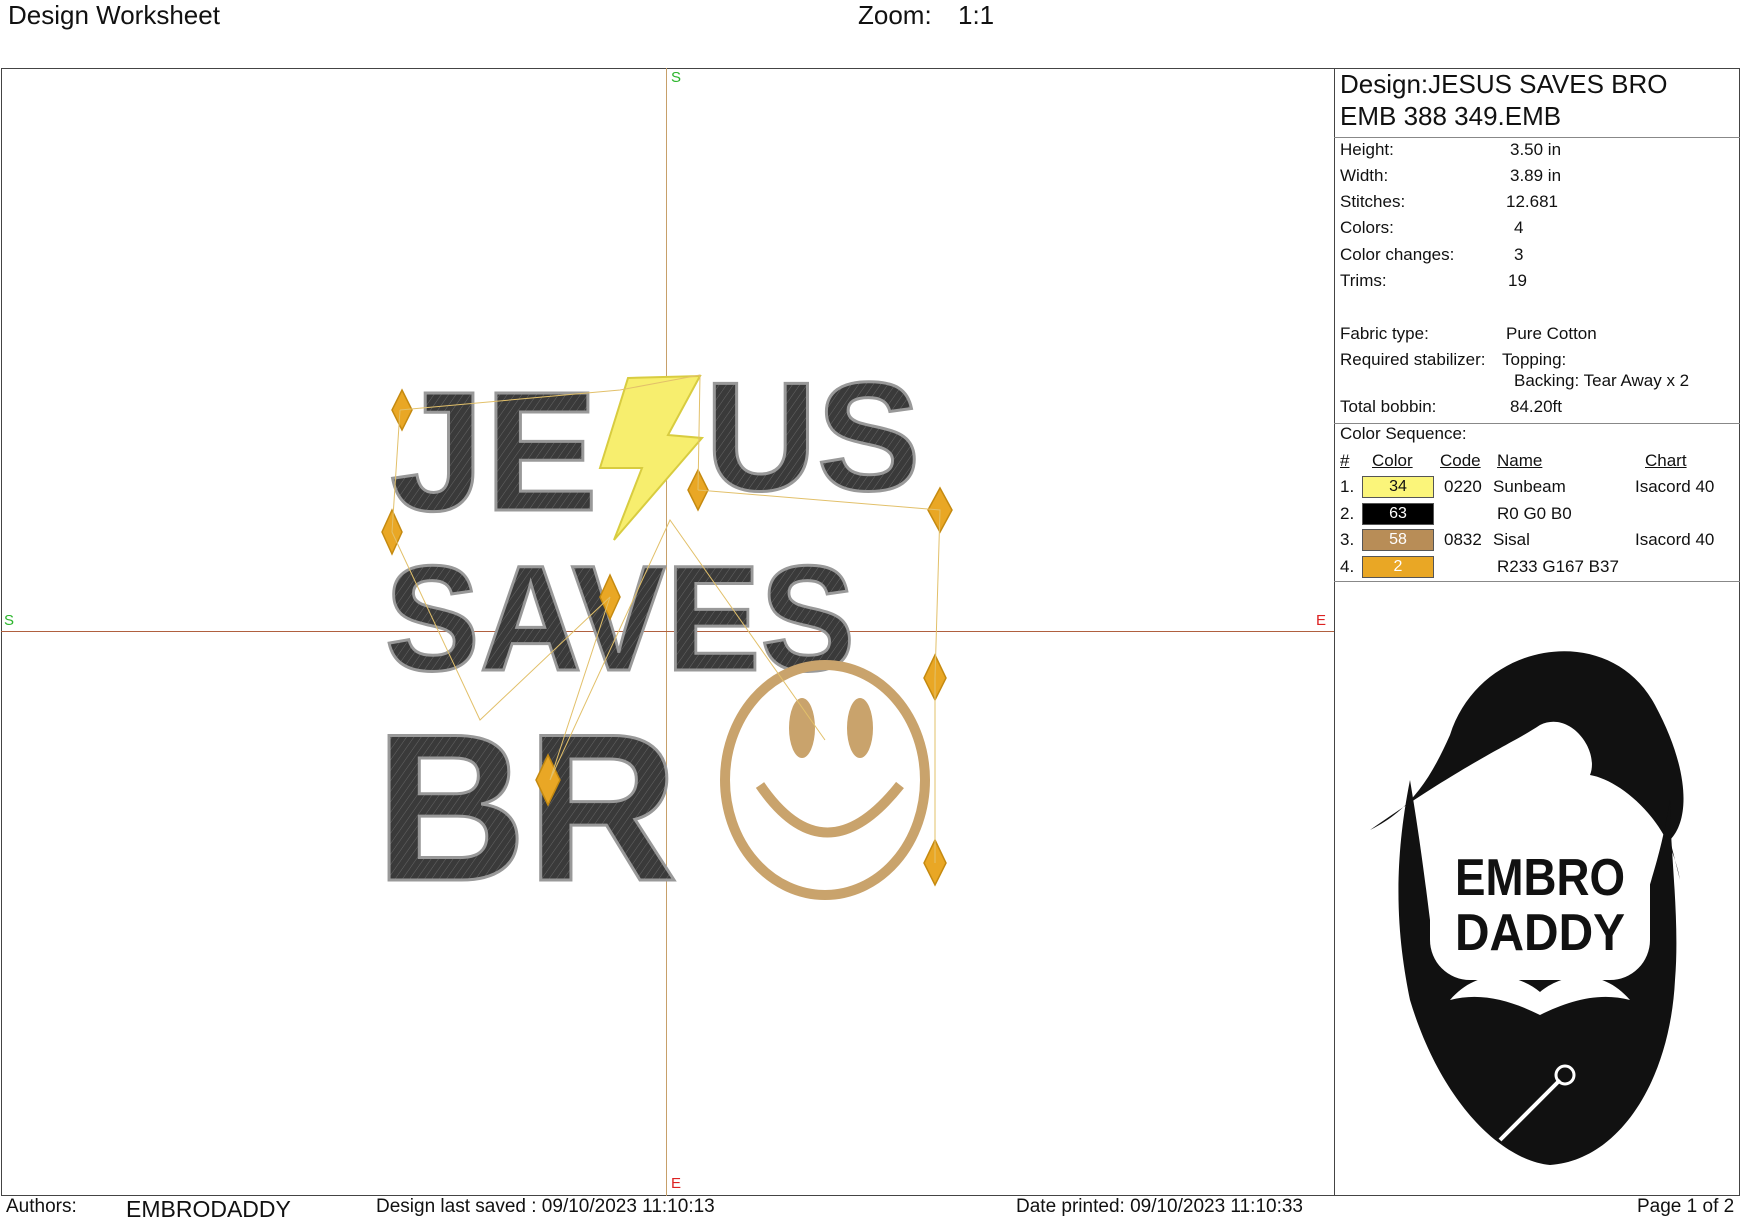 The width and height of the screenshot is (1740, 1224). Describe the element at coordinates (1364, 175) in the screenshot. I see `width-label: Width:` at that location.